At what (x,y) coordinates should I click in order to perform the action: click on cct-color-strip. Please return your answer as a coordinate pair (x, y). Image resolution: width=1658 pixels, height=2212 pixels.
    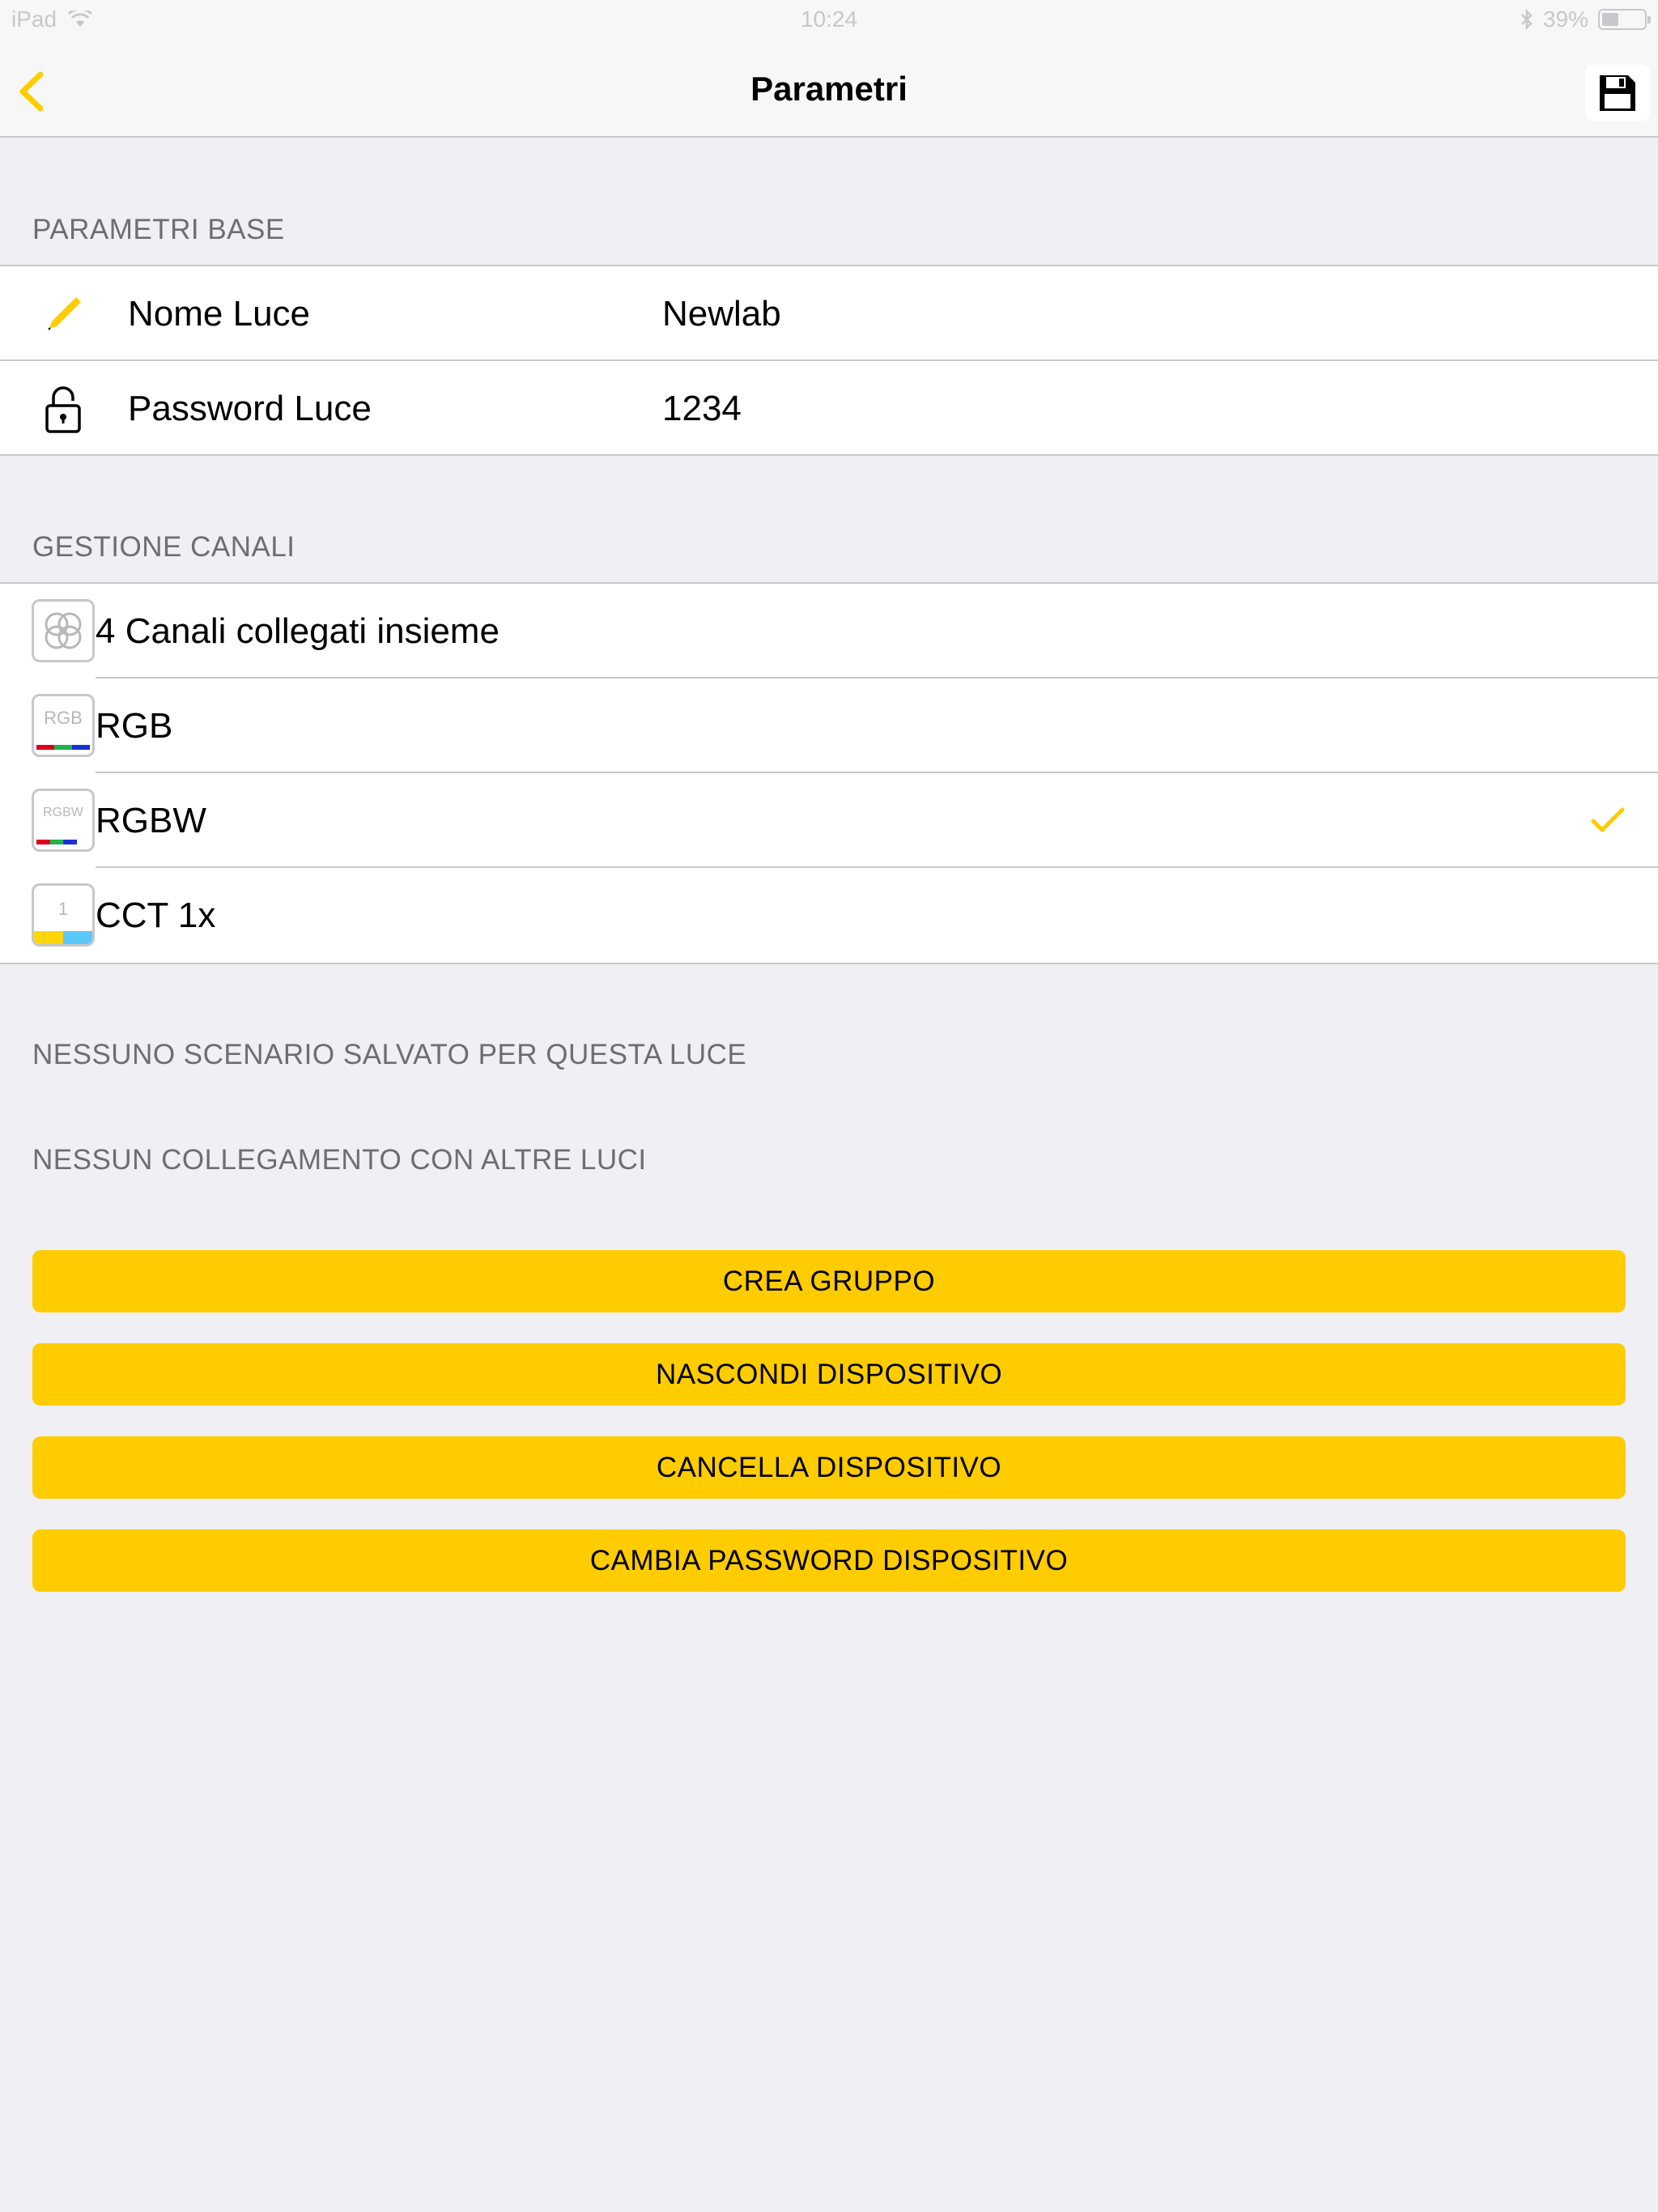
    Looking at the image, I should click on (63, 937).